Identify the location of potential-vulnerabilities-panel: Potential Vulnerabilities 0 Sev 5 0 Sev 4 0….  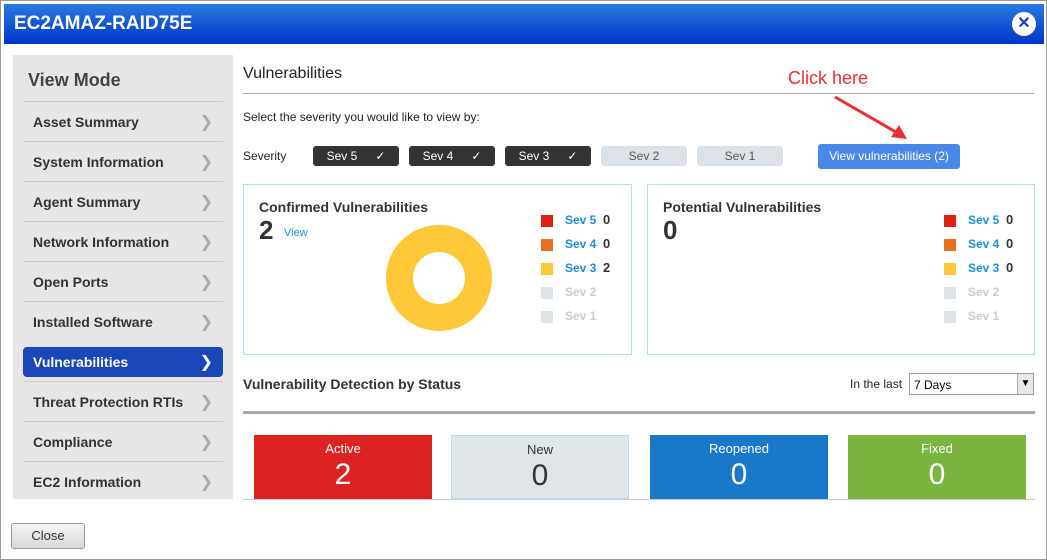
(841, 269).